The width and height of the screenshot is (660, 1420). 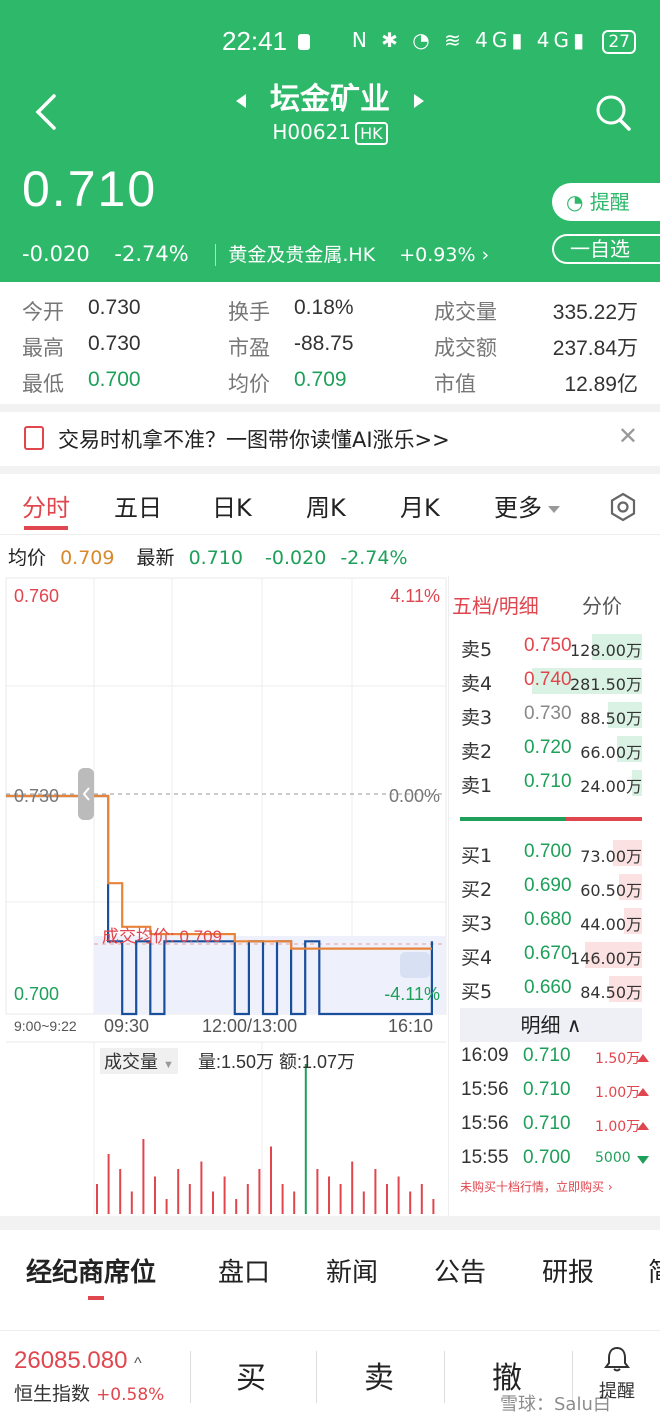 I want to click on ask-row: 卖2 0.720 66.00万, so click(x=554, y=749).